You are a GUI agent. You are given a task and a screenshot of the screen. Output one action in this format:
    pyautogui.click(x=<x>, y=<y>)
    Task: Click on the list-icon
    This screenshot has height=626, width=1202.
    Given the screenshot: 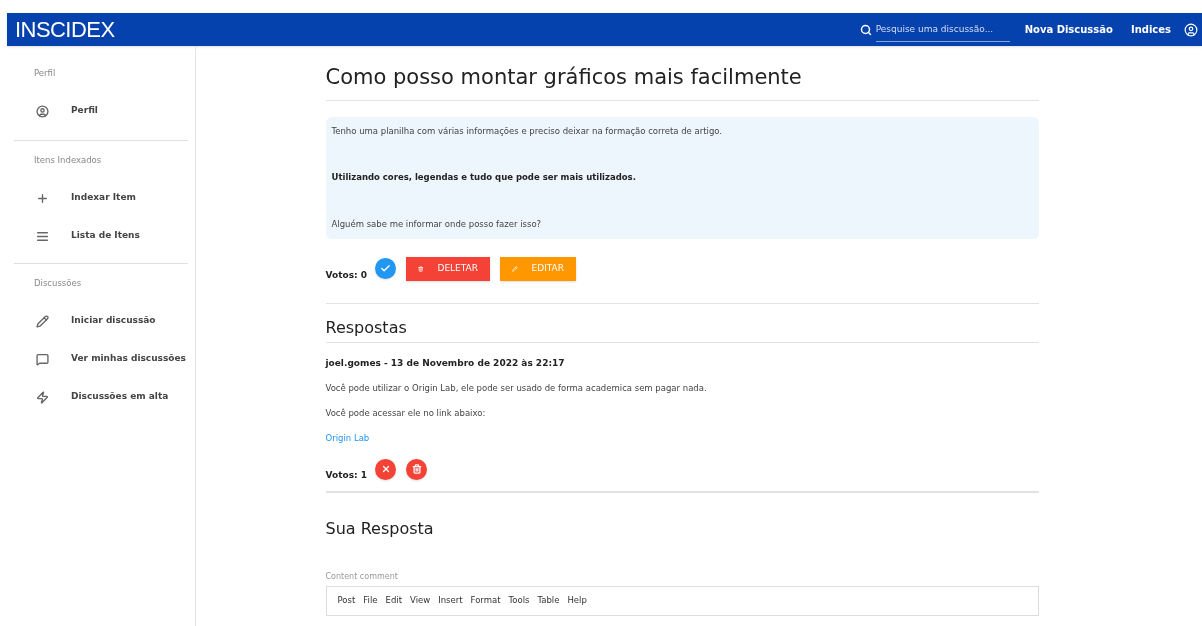 What is the action you would take?
    pyautogui.click(x=42, y=236)
    